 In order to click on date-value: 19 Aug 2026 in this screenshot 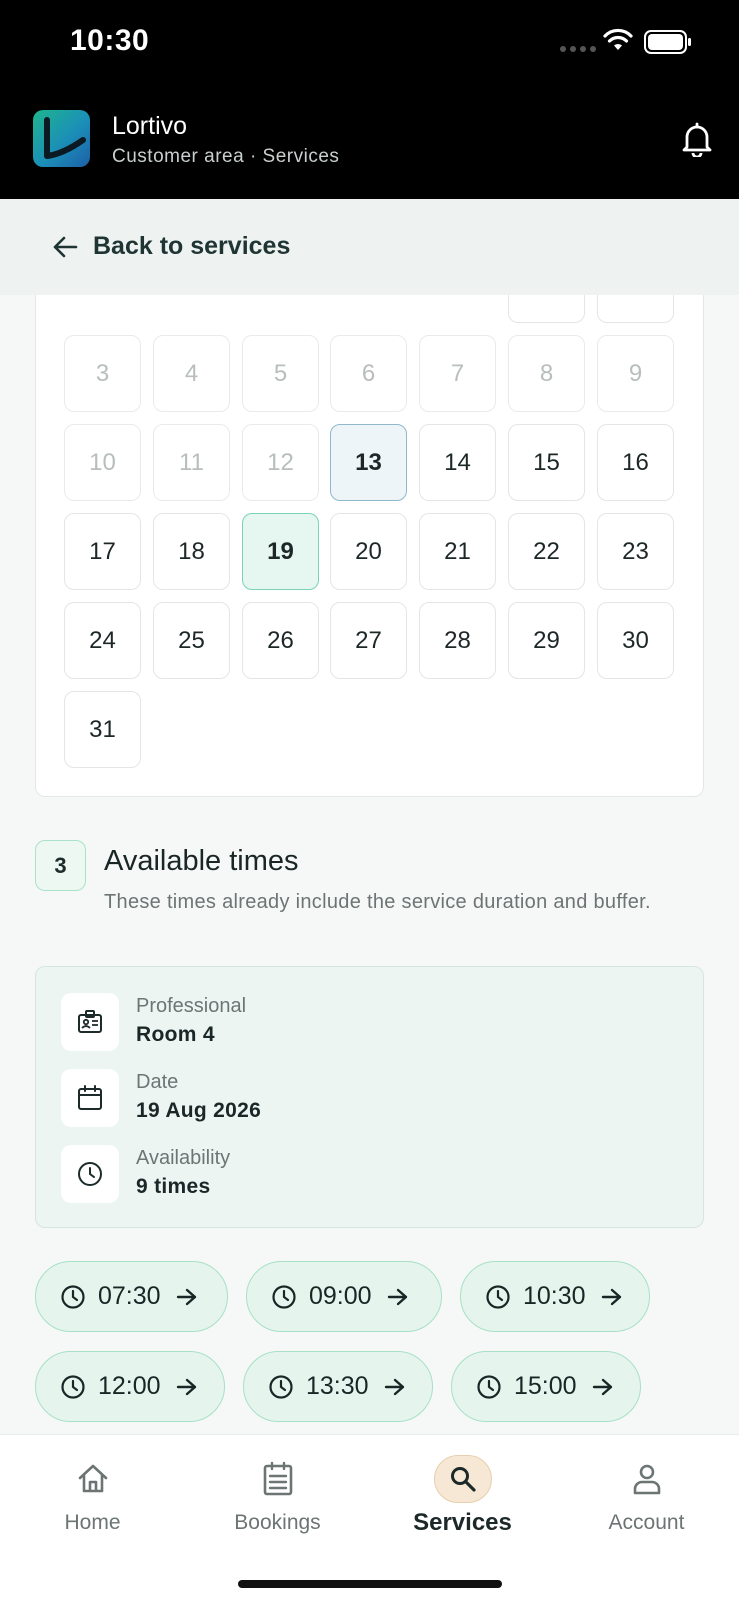, I will do `click(199, 1110)`.